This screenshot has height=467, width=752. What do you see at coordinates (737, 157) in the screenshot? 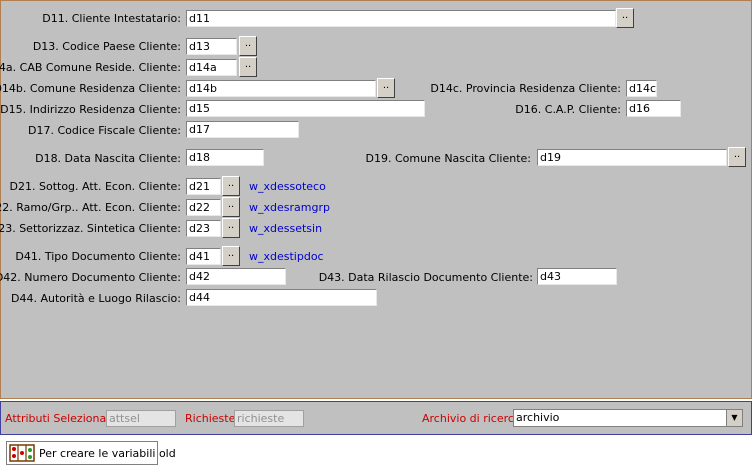
I see `lookup-button-d19: ..` at bounding box center [737, 157].